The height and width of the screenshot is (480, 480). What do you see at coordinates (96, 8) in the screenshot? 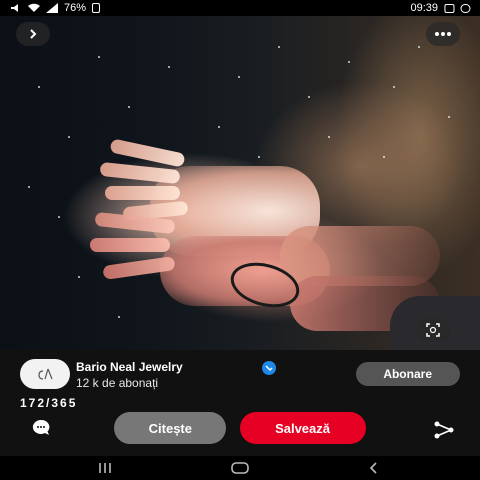
I see `battery-icon` at bounding box center [96, 8].